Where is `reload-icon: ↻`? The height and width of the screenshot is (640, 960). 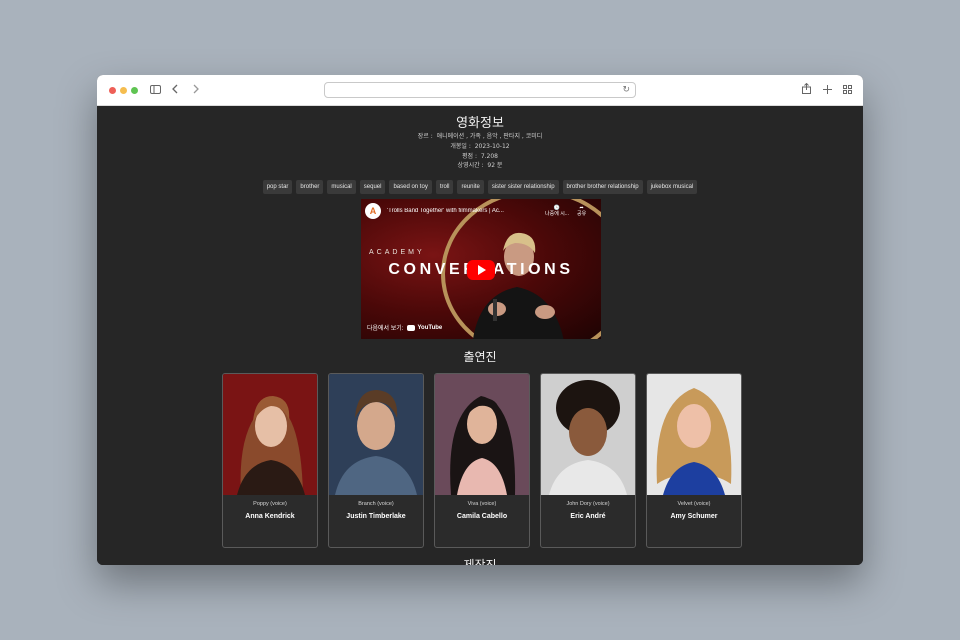 reload-icon: ↻ is located at coordinates (626, 89).